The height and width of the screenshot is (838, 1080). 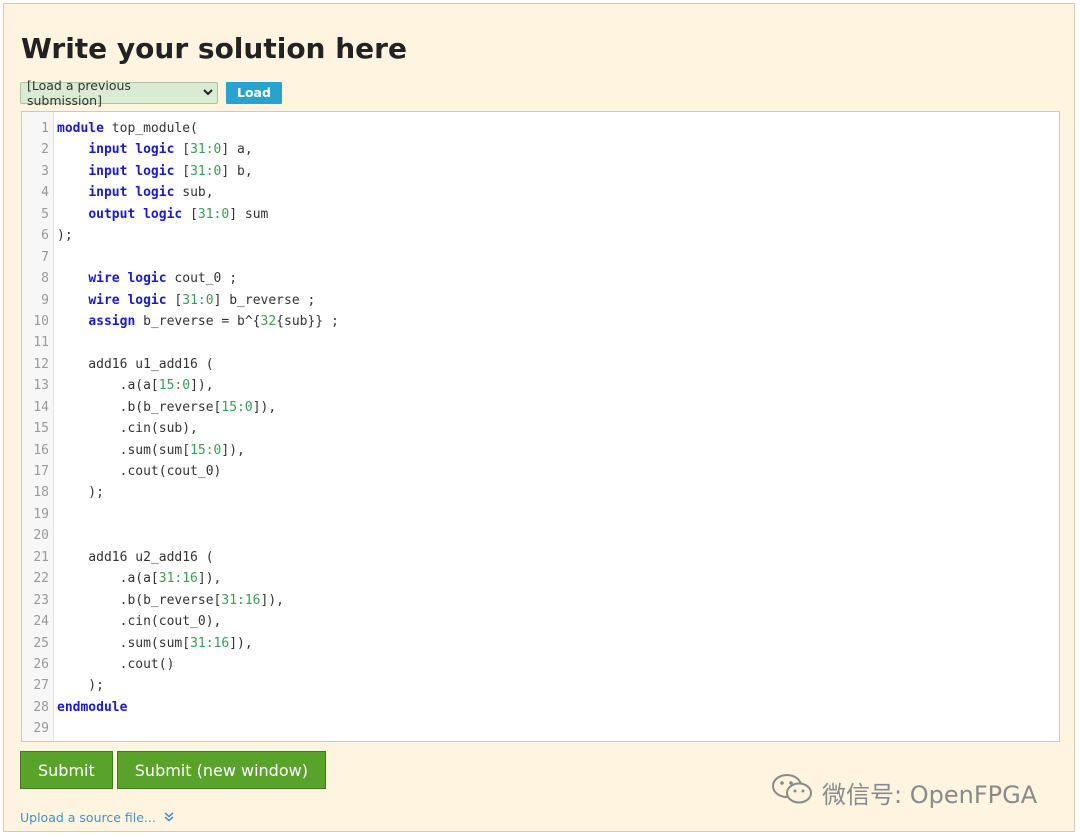 I want to click on watermark-text: 微信号: OpenFPGA, so click(x=930, y=794).